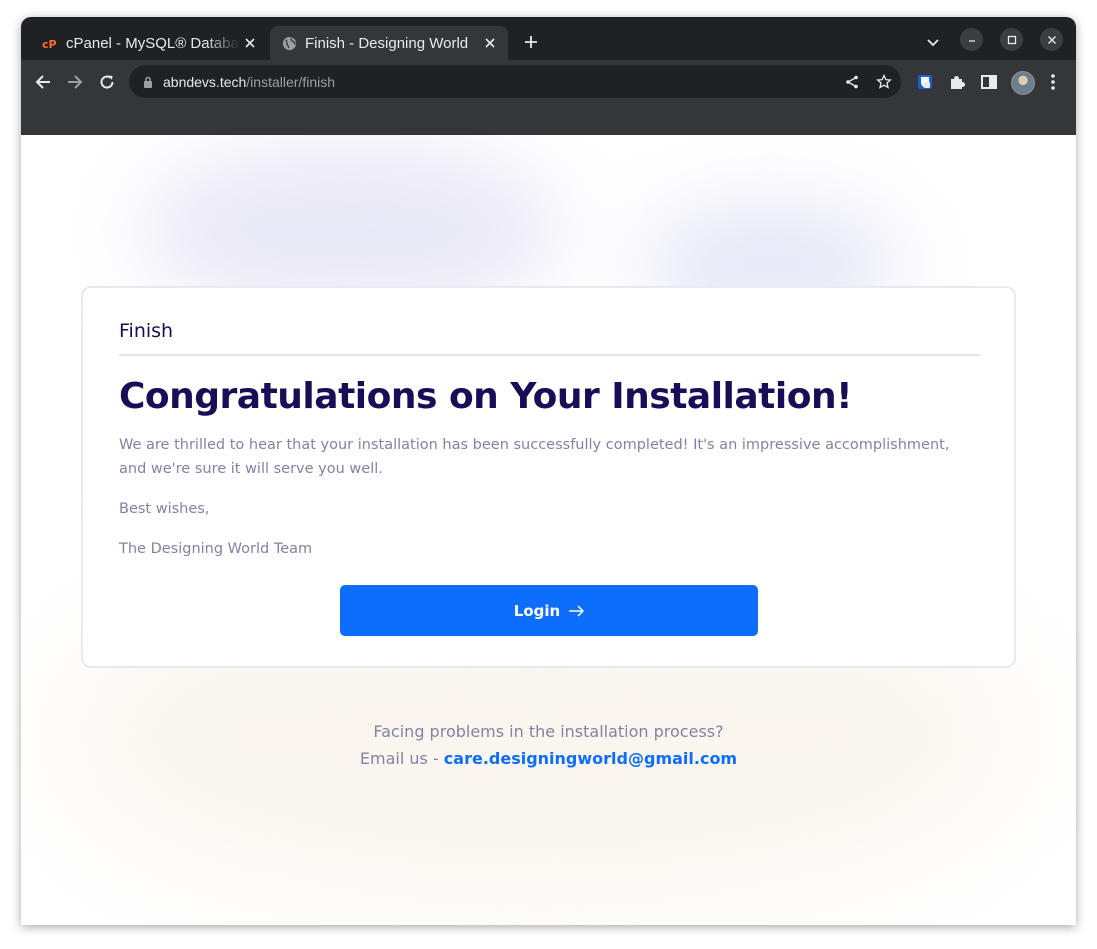  Describe the element at coordinates (577, 610) in the screenshot. I see `arrow-right-icon` at that location.